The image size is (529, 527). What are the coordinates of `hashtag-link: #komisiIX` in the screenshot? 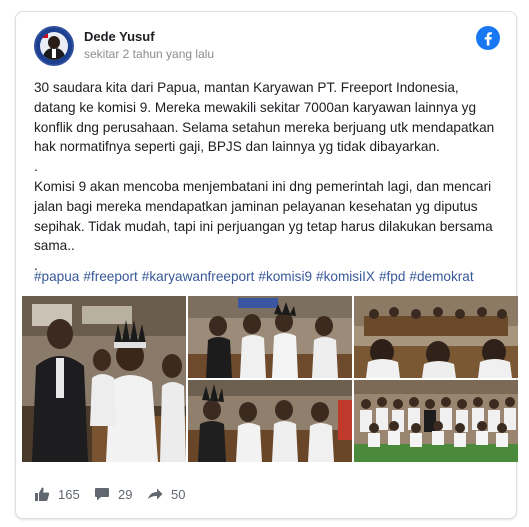 It's located at (345, 276).